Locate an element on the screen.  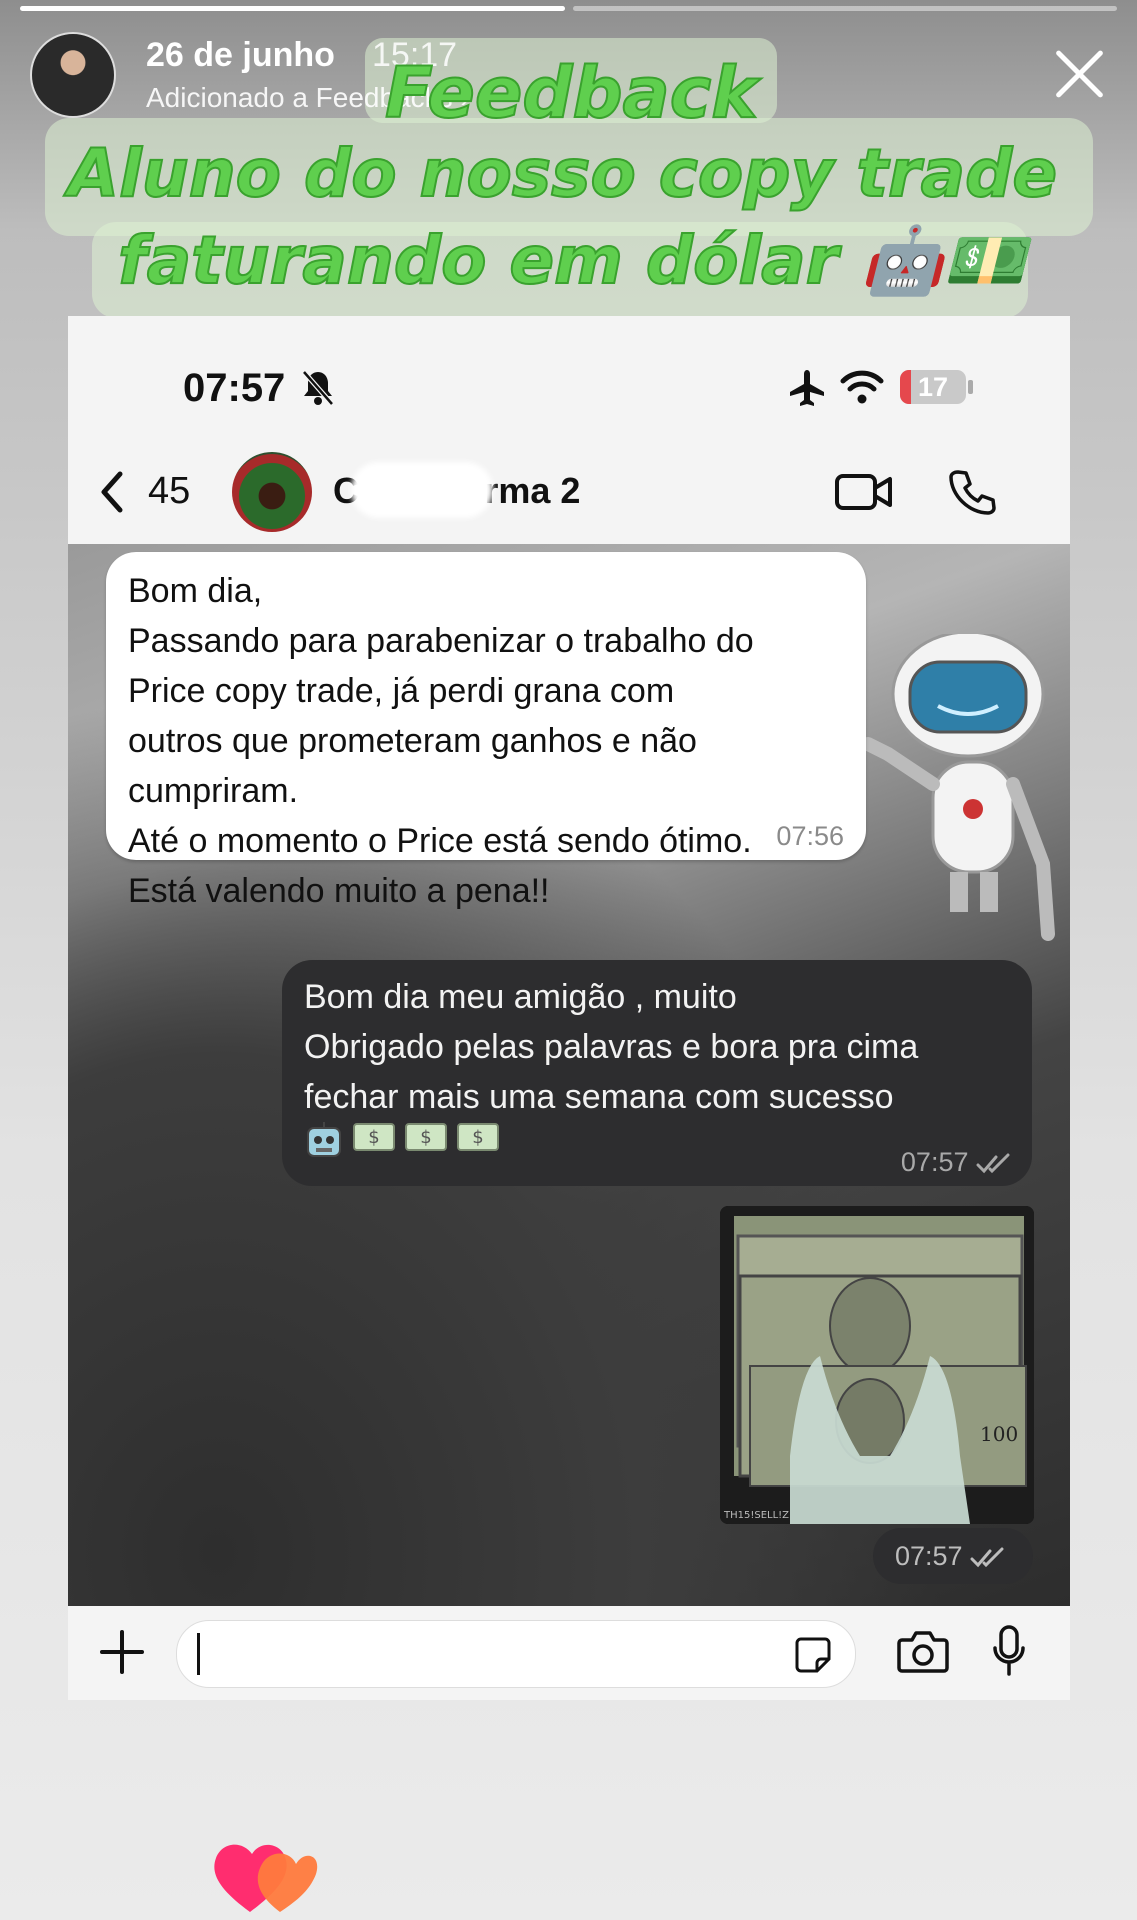
unread-count: 45 is located at coordinates (169, 491).